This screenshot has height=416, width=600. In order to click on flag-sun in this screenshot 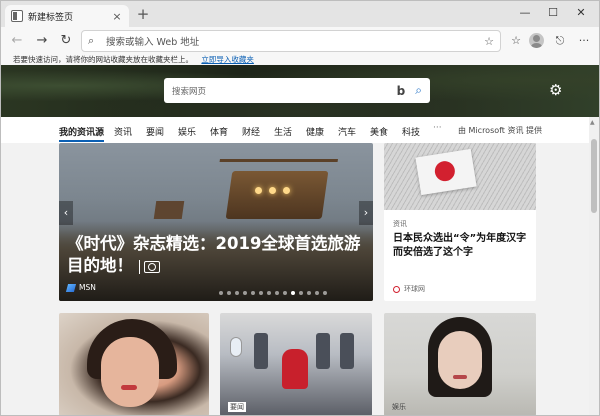, I will do `click(445, 171)`.